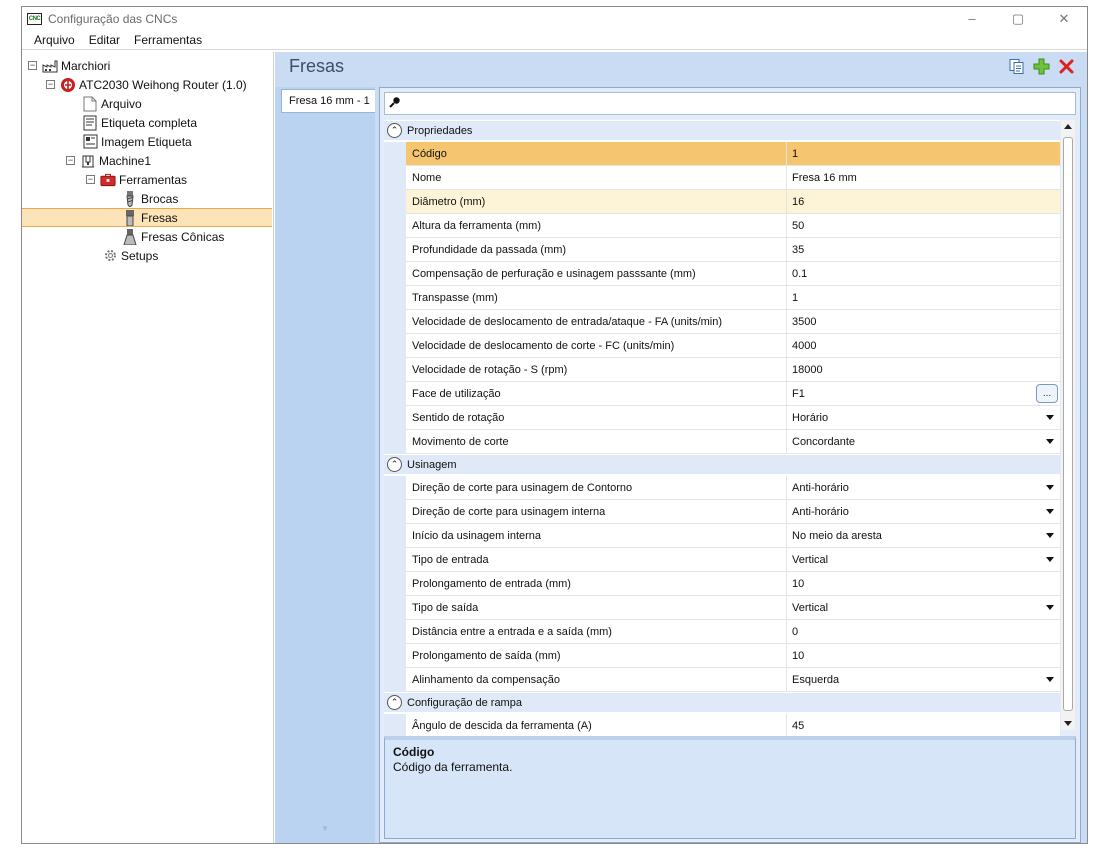 Image resolution: width=1095 pixels, height=850 pixels. I want to click on scroll-down-icon, so click(1068, 723).